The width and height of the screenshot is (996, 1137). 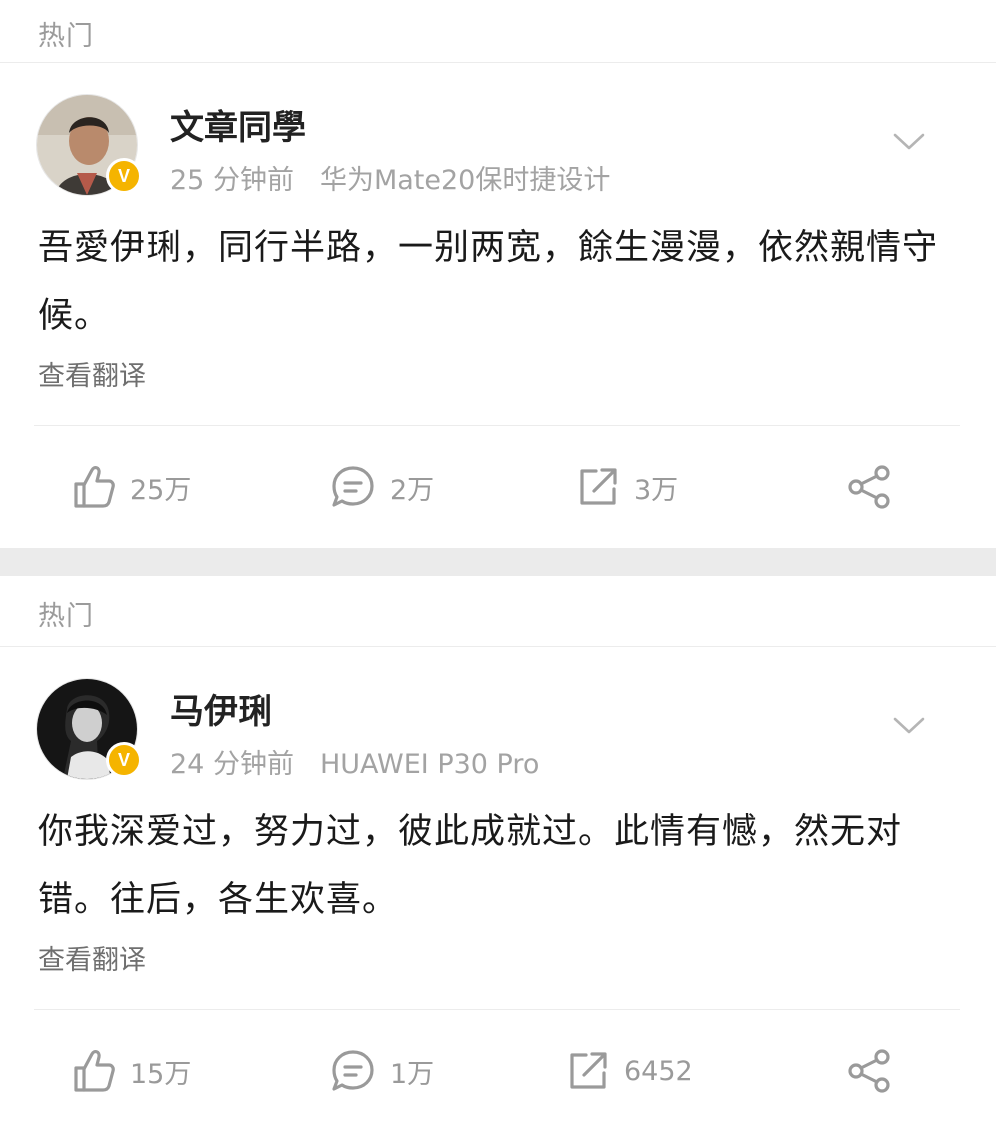 I want to click on like-button: 15万, so click(x=131, y=1071).